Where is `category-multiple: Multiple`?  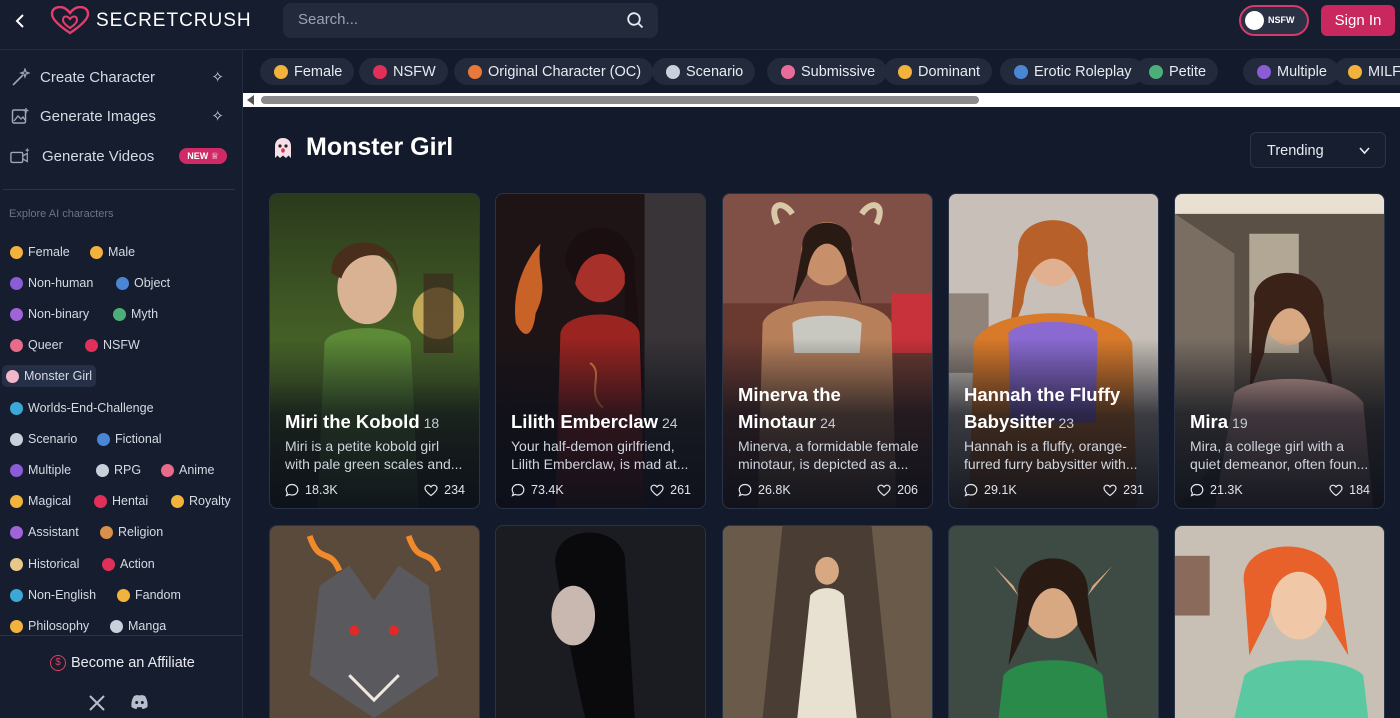 category-multiple: Multiple is located at coordinates (40, 470).